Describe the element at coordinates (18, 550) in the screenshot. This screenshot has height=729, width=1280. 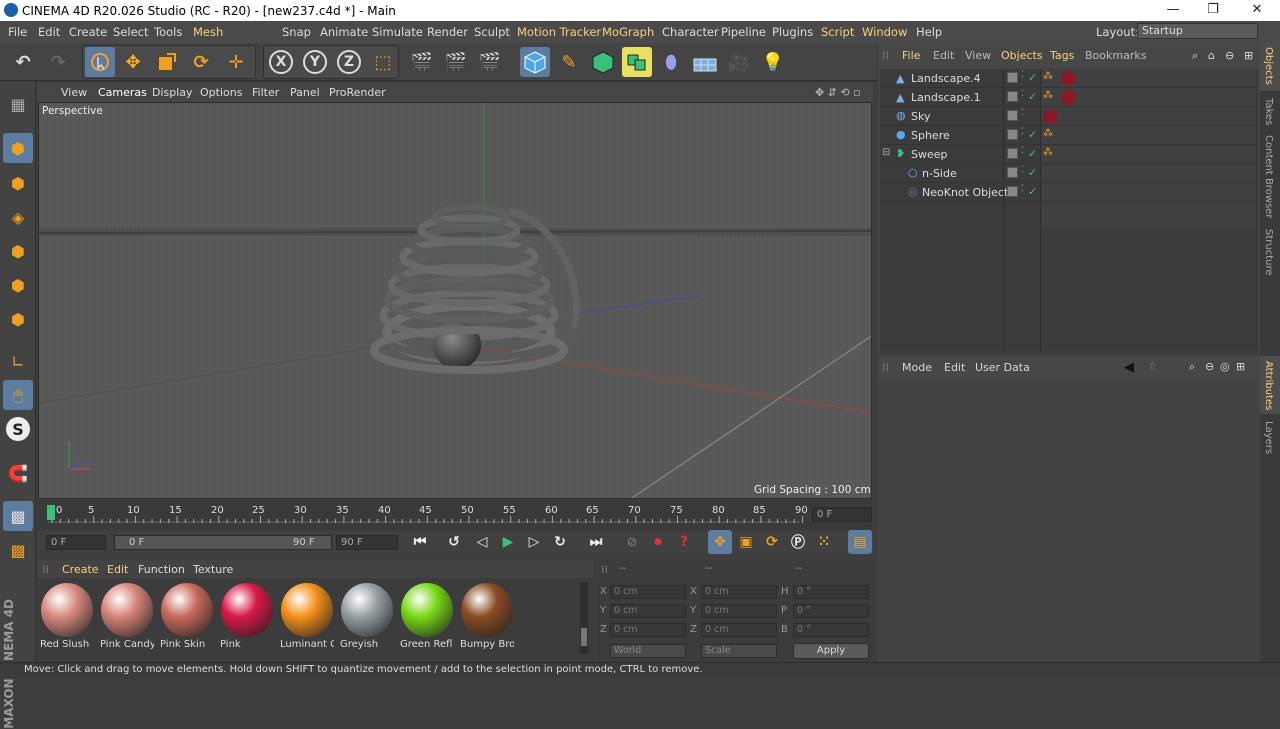
I see `planar-workplane-icon: ▩` at that location.